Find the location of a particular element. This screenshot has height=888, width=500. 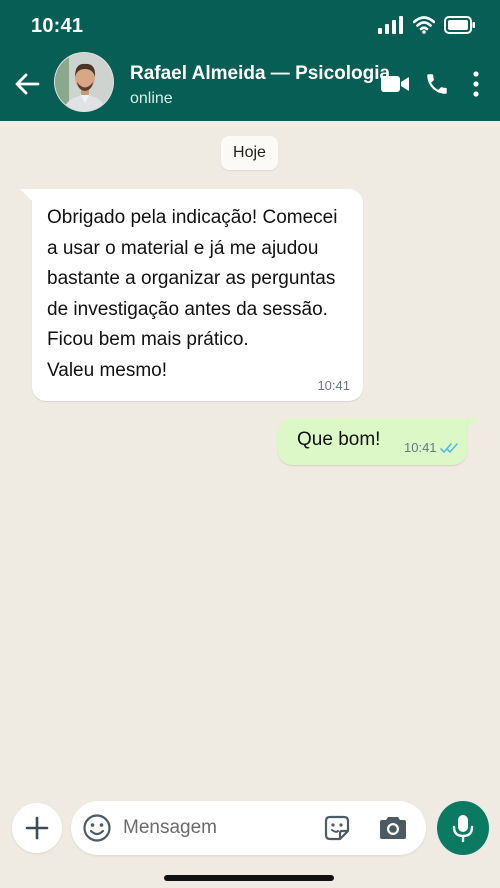

voice-call-button is located at coordinates (437, 84).